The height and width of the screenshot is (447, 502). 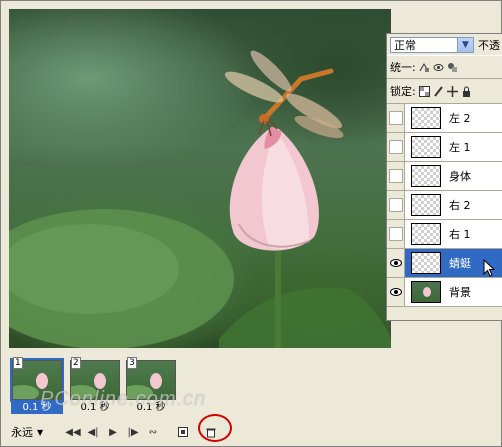 What do you see at coordinates (438, 91) in the screenshot?
I see `lock-pixels-brush-icon` at bounding box center [438, 91].